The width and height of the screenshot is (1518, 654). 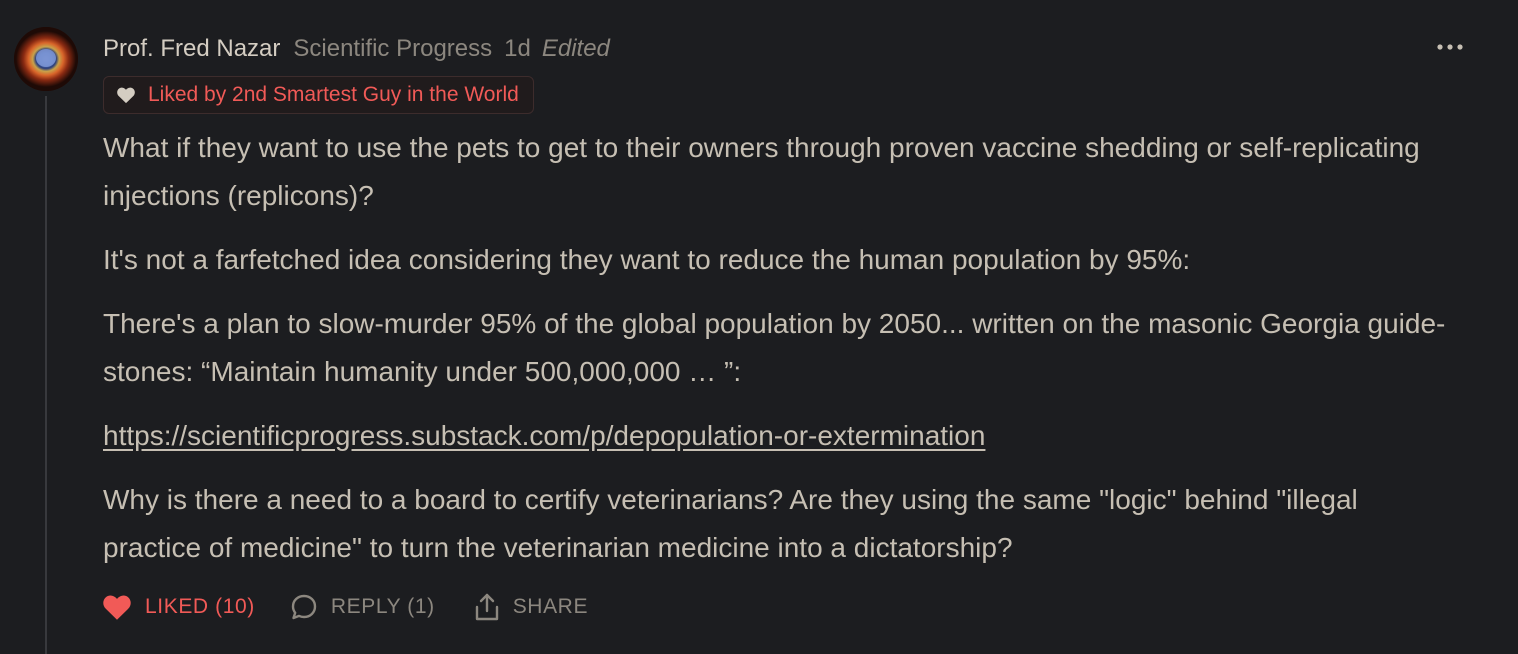 I want to click on reply-button: REPLY (1), so click(x=362, y=607).